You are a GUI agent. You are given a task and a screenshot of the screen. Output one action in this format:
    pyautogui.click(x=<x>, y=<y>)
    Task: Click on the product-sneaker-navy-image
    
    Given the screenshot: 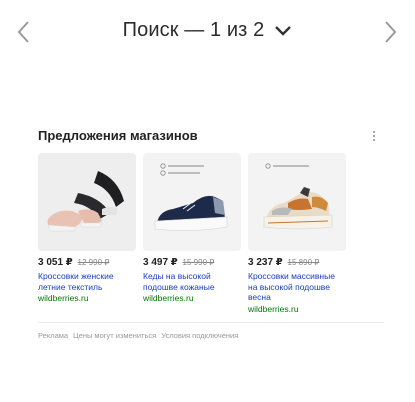 What is the action you would take?
    pyautogui.click(x=192, y=202)
    